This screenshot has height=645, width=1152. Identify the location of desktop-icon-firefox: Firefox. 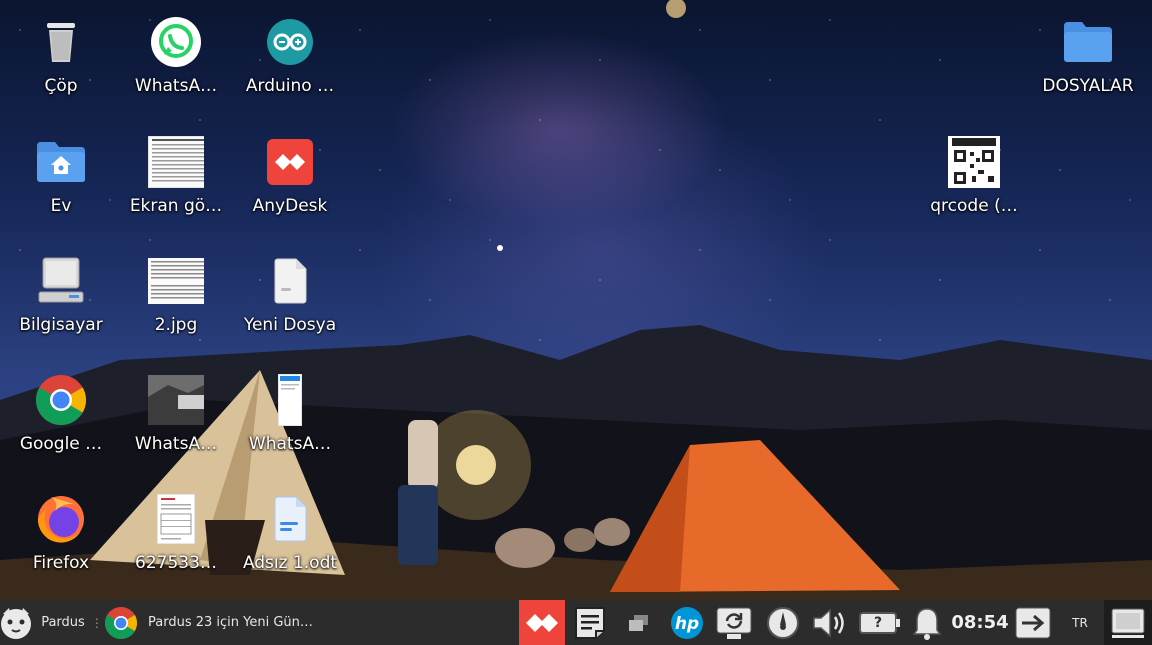
(61, 535).